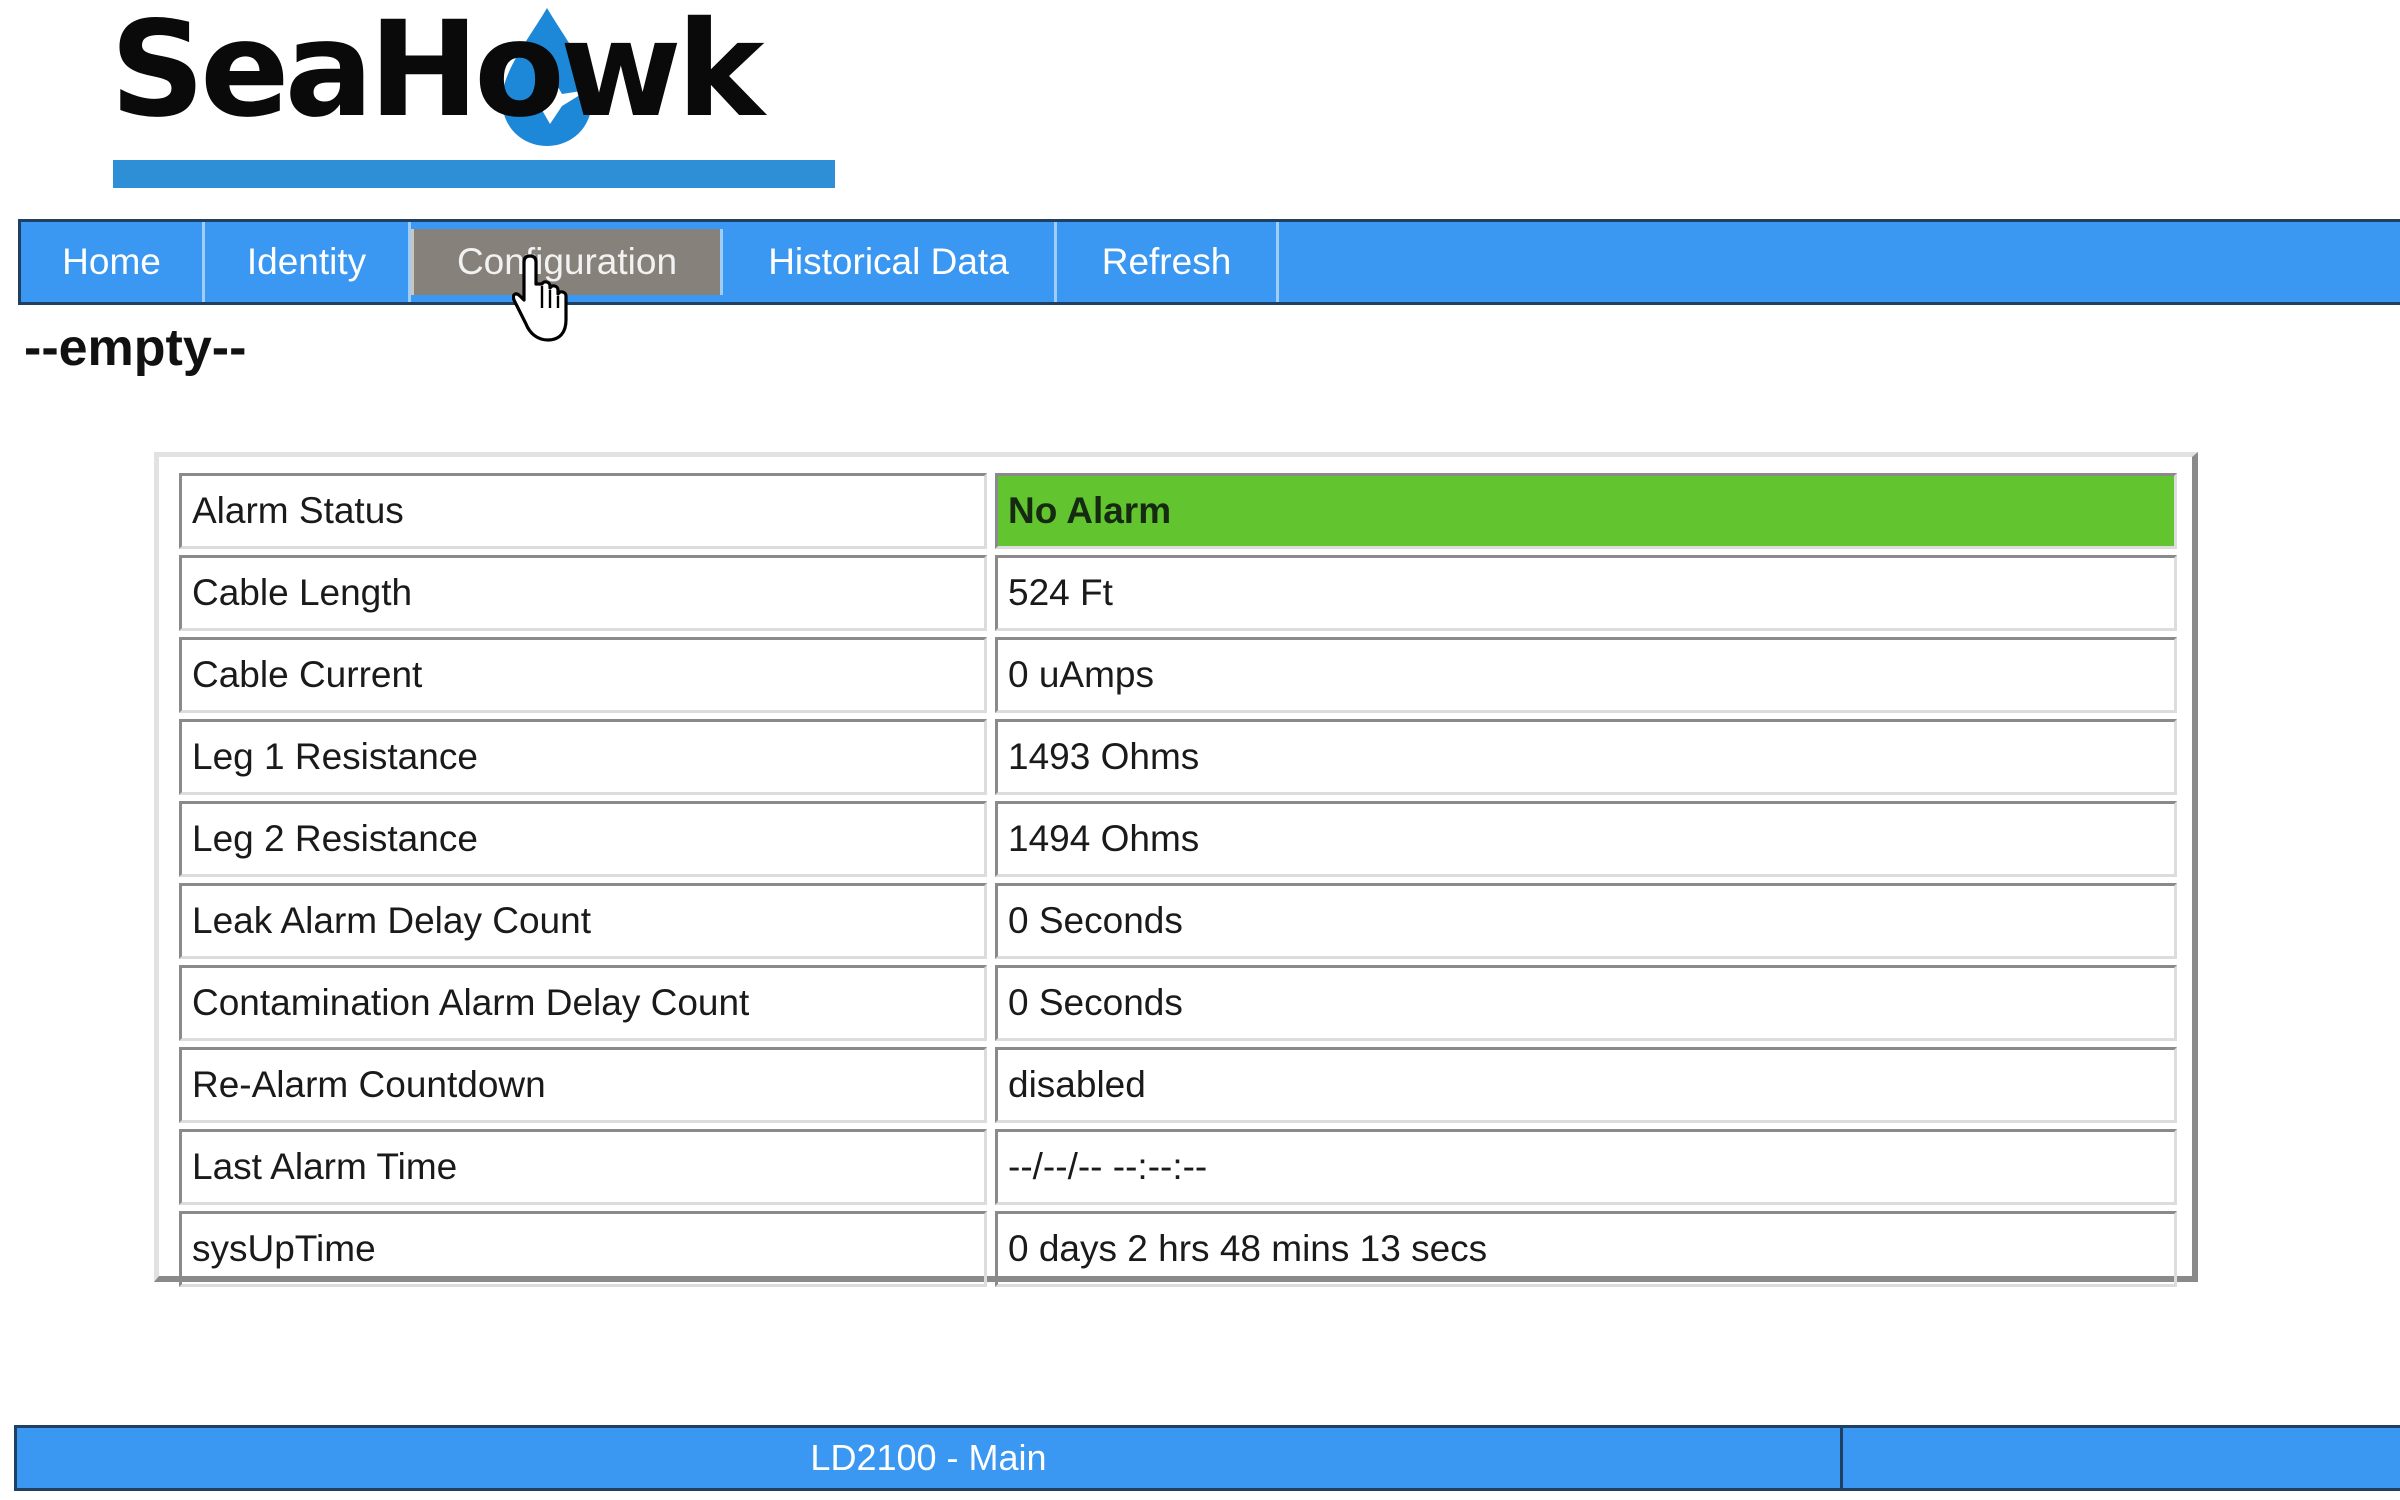 This screenshot has height=1500, width=2400. I want to click on table-row-leak-alarm-delay: Leak Alarm Delay Count 0 Seconds, so click(1178, 921).